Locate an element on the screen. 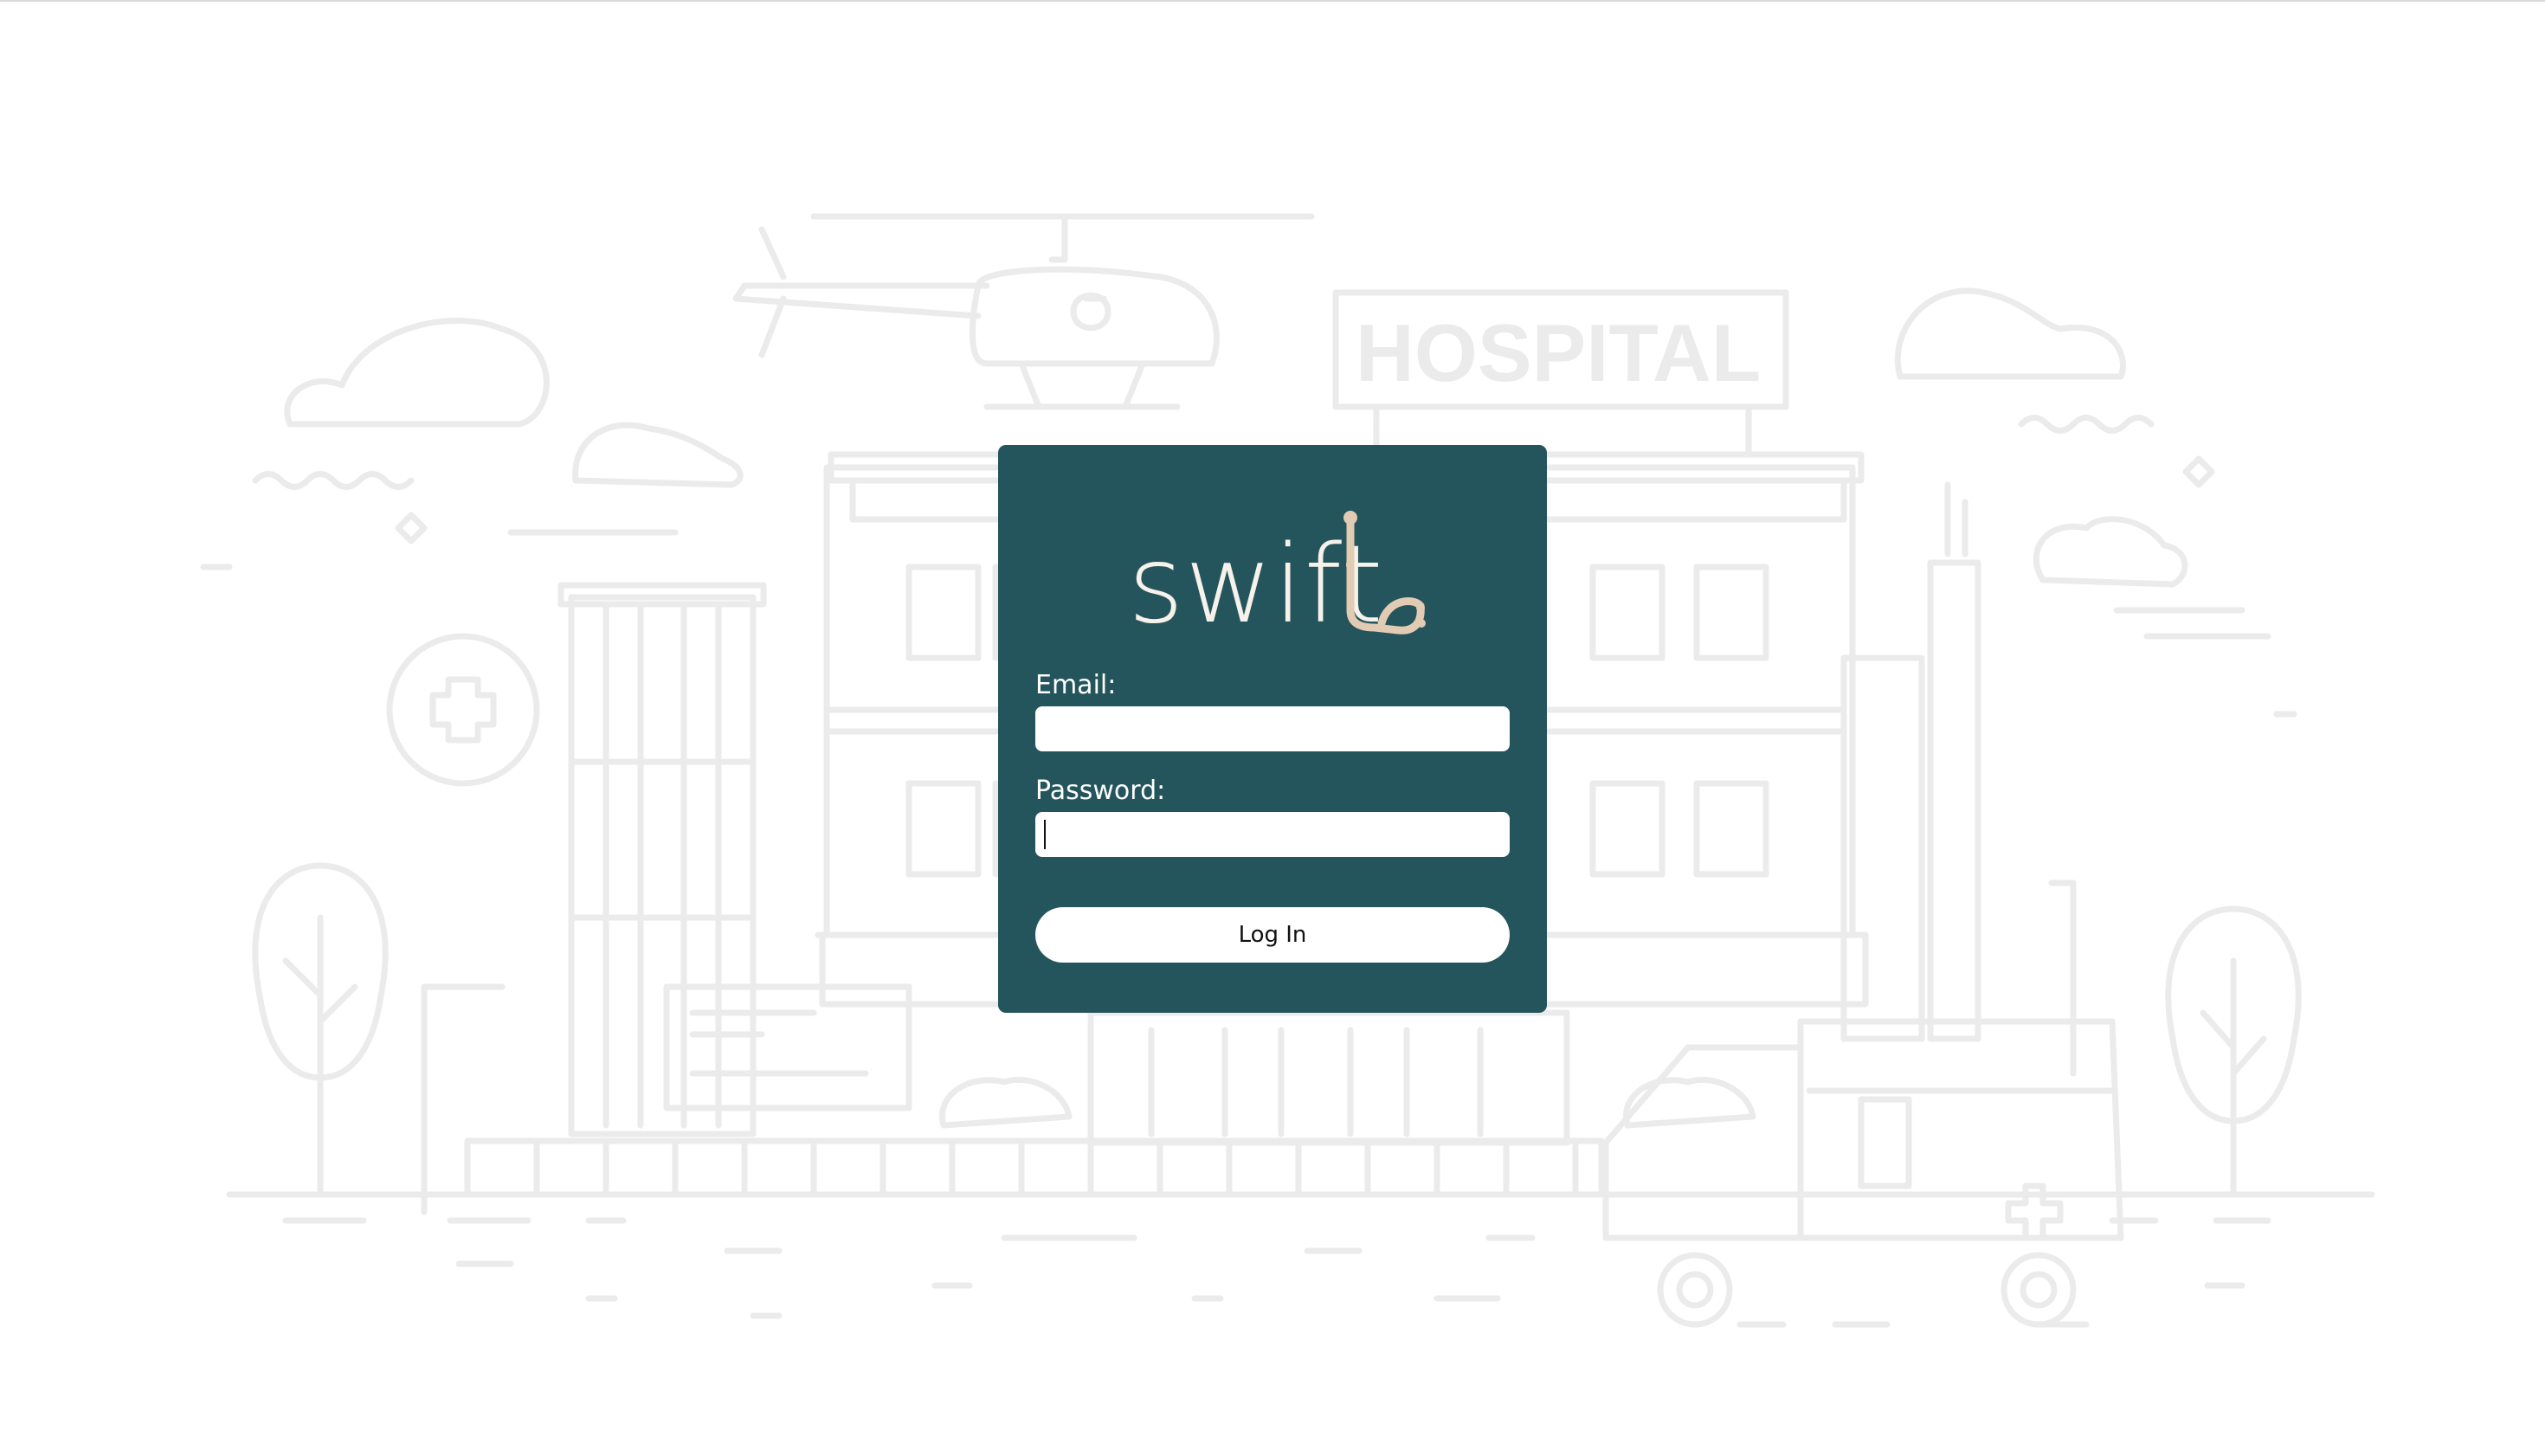 Image resolution: width=2545 pixels, height=1456 pixels. login-button: Log In is located at coordinates (1273, 935).